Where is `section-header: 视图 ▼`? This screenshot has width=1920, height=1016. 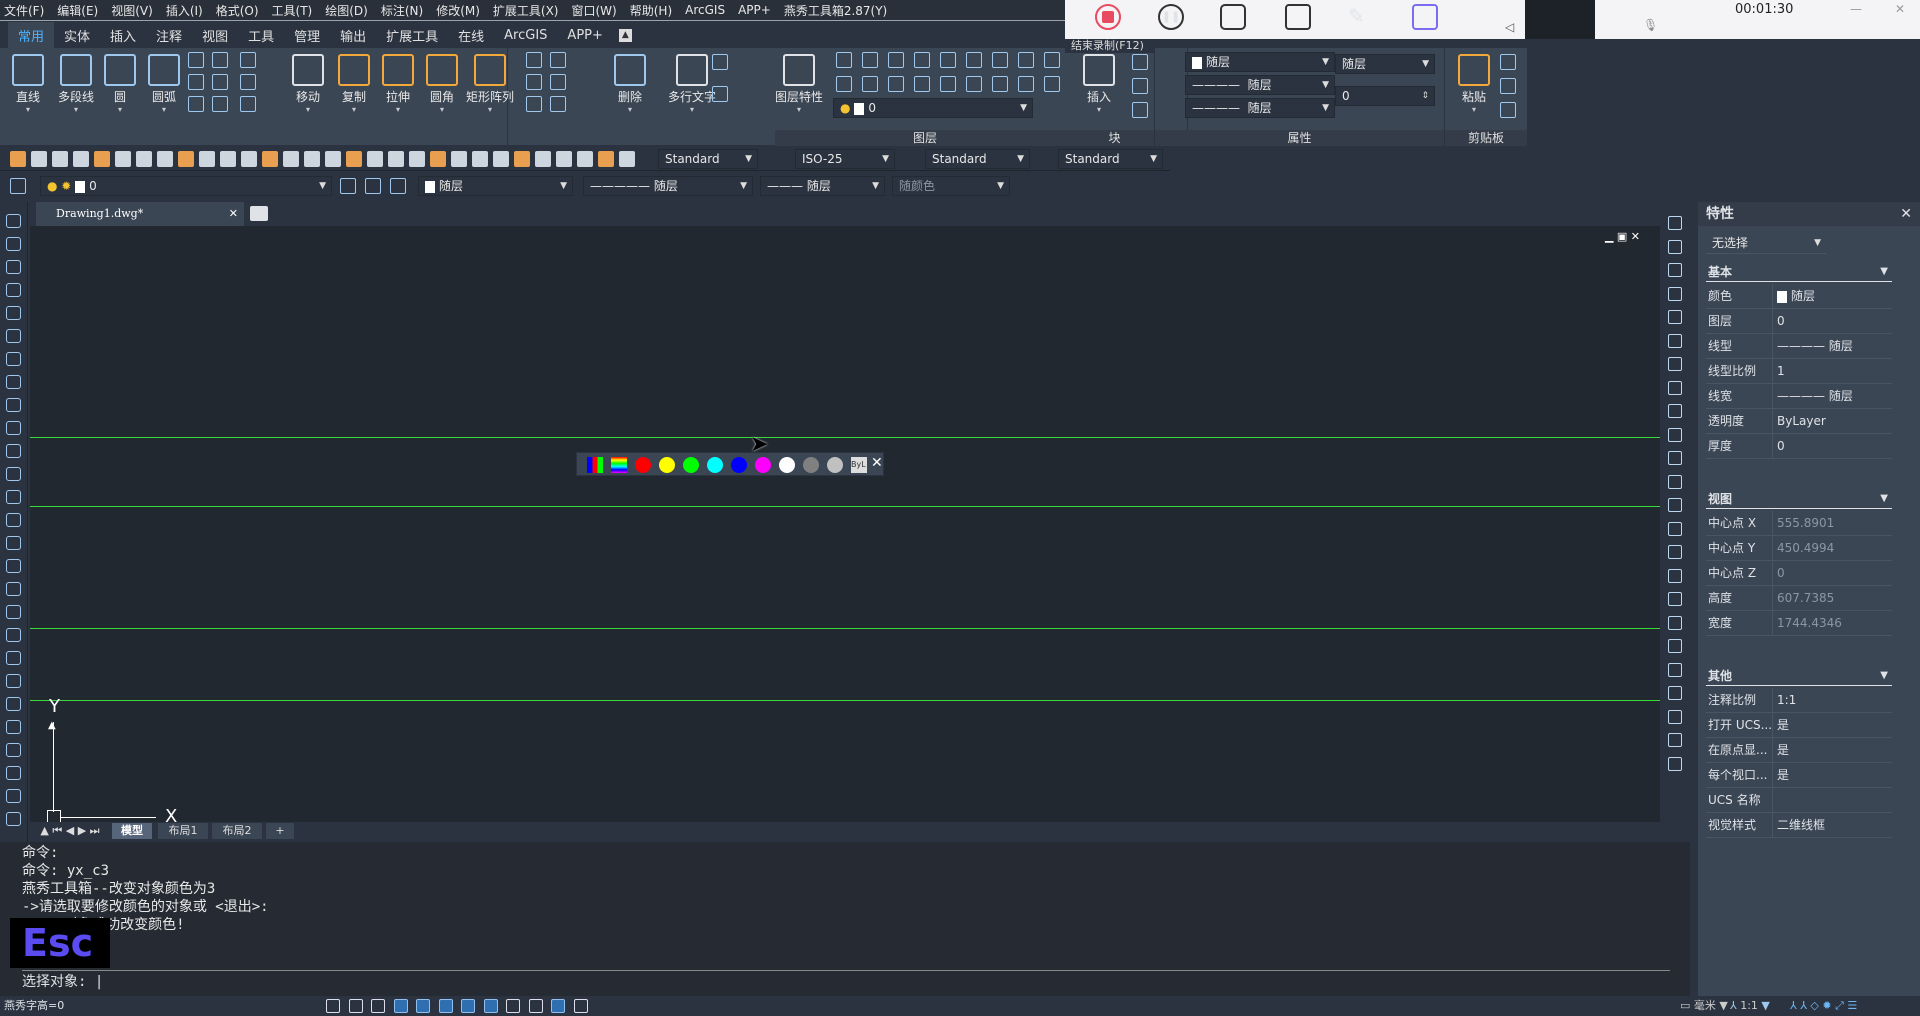 section-header: 视图 ▼ is located at coordinates (1799, 499).